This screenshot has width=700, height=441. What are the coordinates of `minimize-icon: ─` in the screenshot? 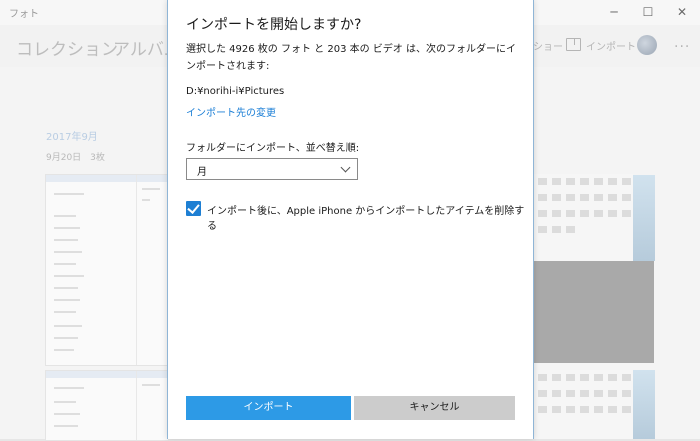 It's located at (614, 12).